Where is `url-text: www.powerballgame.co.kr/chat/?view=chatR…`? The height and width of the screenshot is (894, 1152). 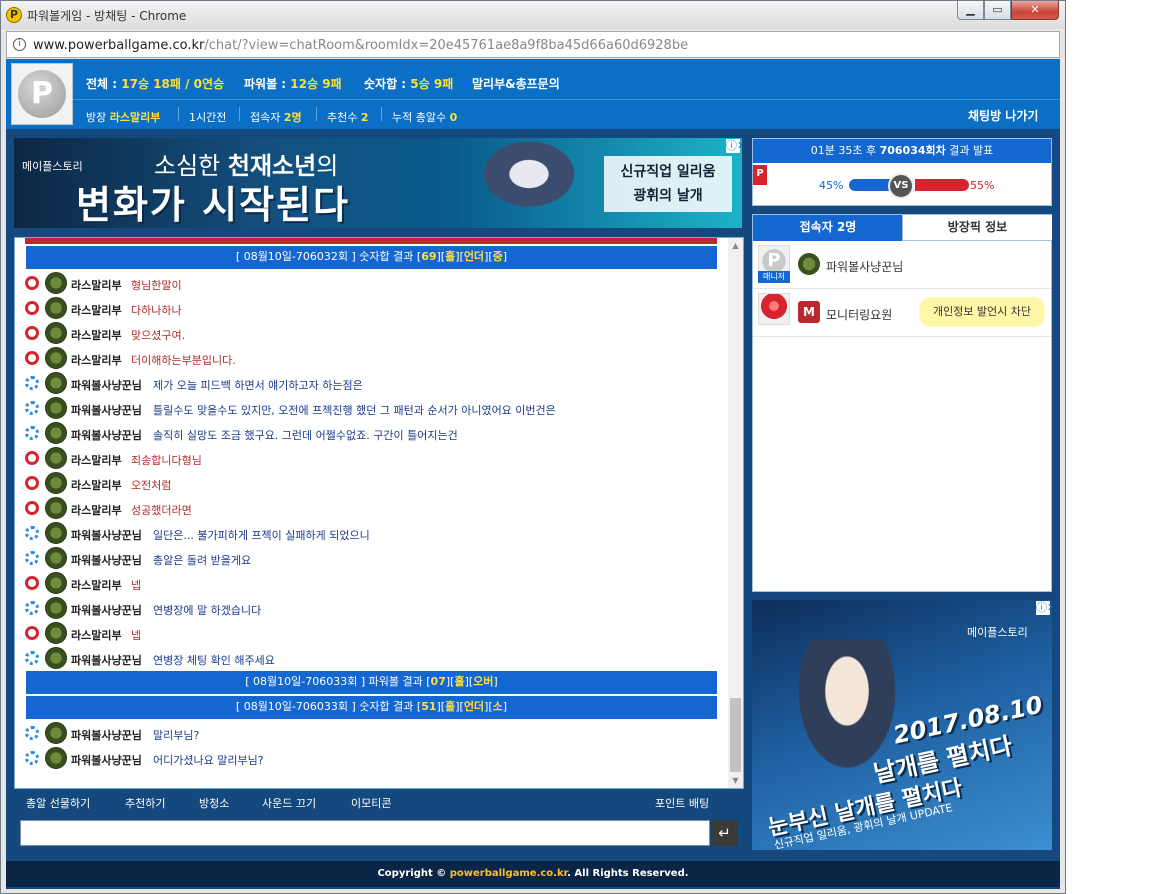 url-text: www.powerballgame.co.kr/chat/?view=chatR… is located at coordinates (360, 45).